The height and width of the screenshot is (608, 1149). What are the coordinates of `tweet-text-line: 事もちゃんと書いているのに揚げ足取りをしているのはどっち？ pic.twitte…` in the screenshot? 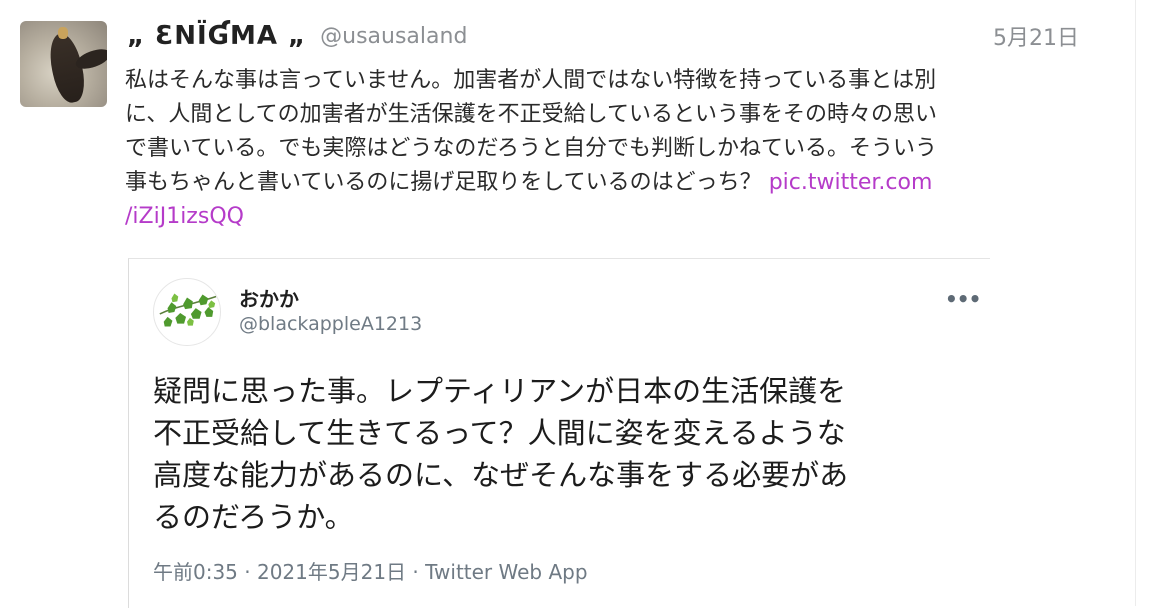 It's located at (600, 183).